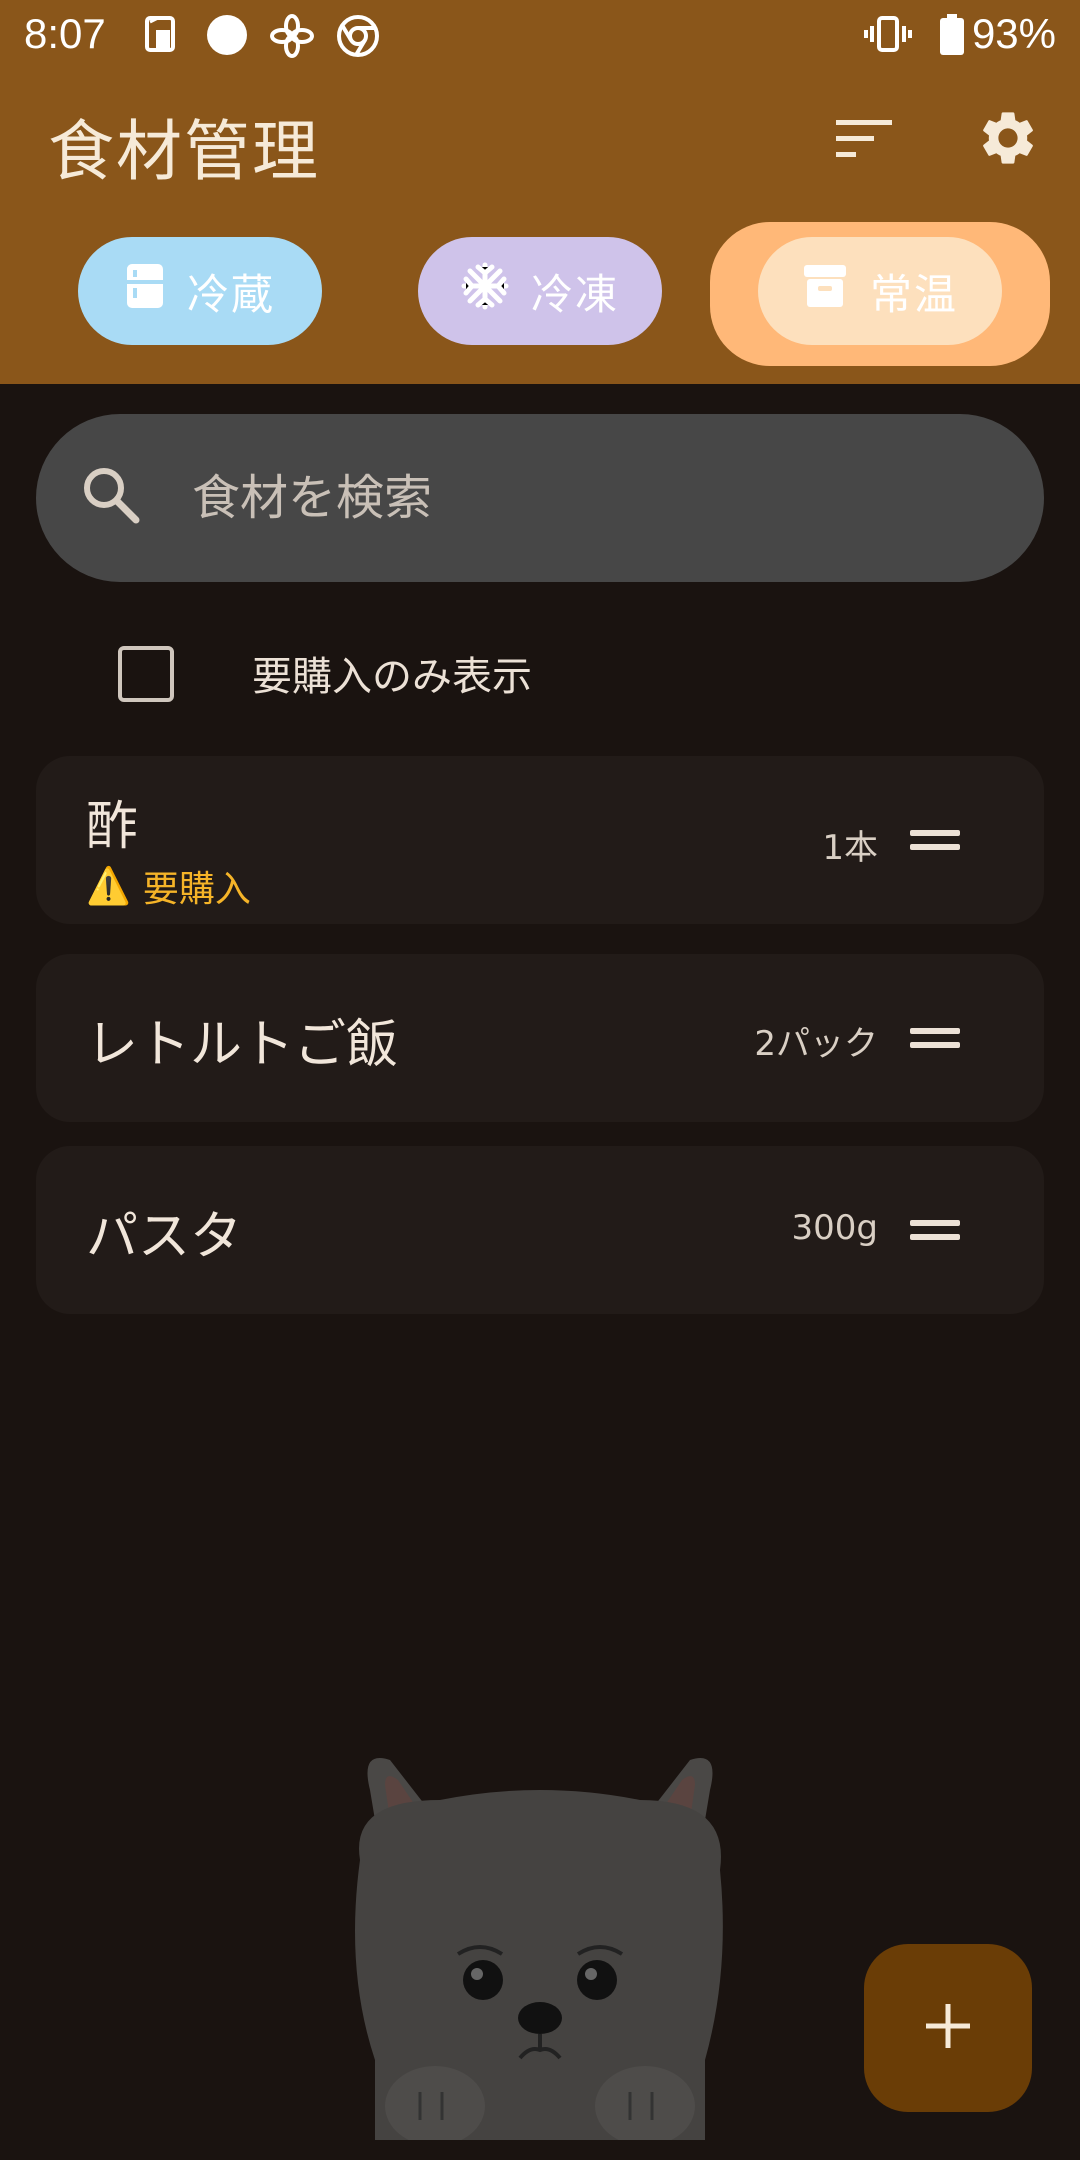  Describe the element at coordinates (816, 1044) in the screenshot. I see `item-quantity: 2パック` at that location.